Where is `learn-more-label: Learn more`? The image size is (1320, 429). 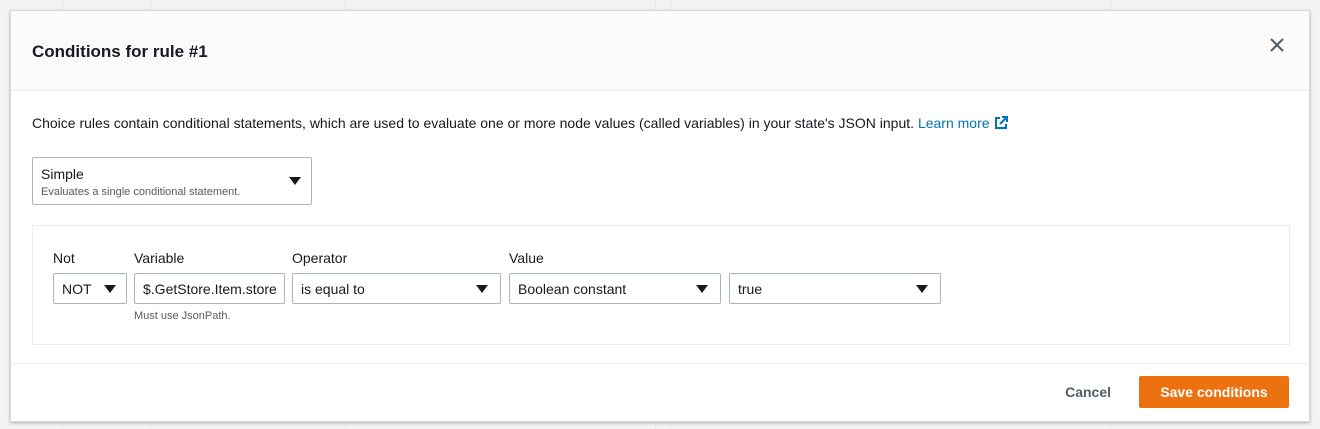
learn-more-label: Learn more is located at coordinates (953, 123).